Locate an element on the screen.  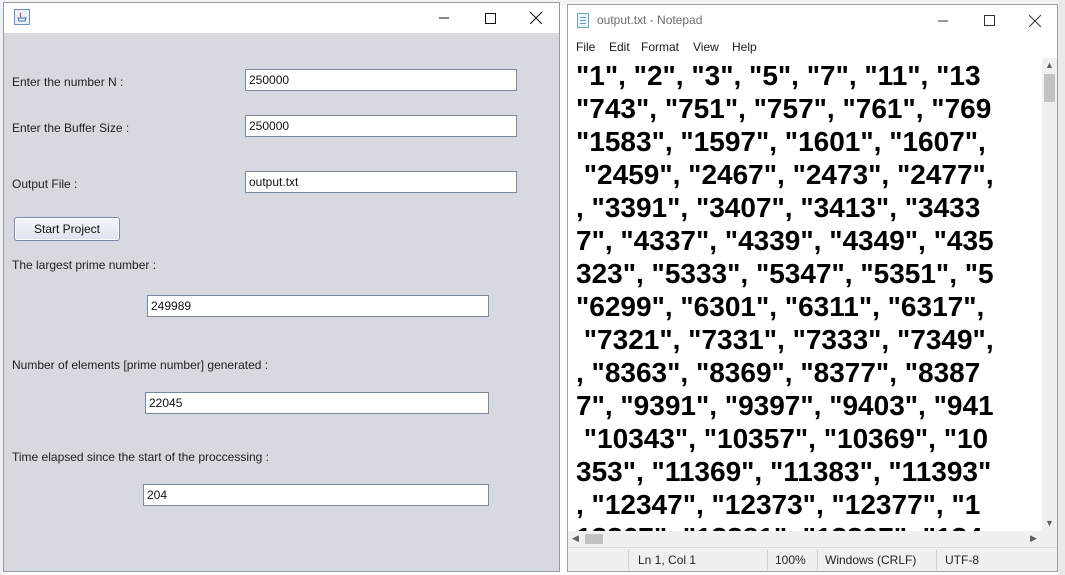
text-line: 13367", "13381", "13397", "134 is located at coordinates (779, 526).